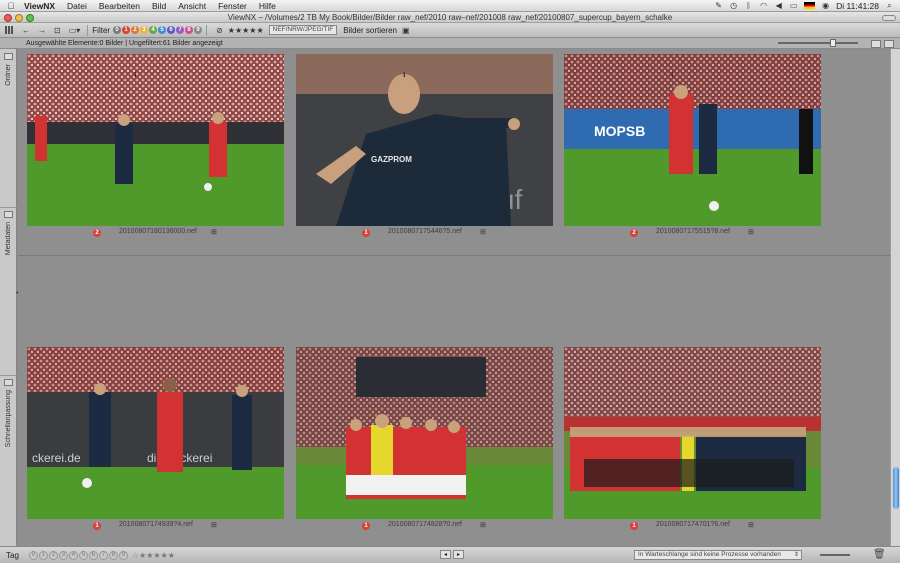  I want to click on label-filter-0: 0, so click(117, 30).